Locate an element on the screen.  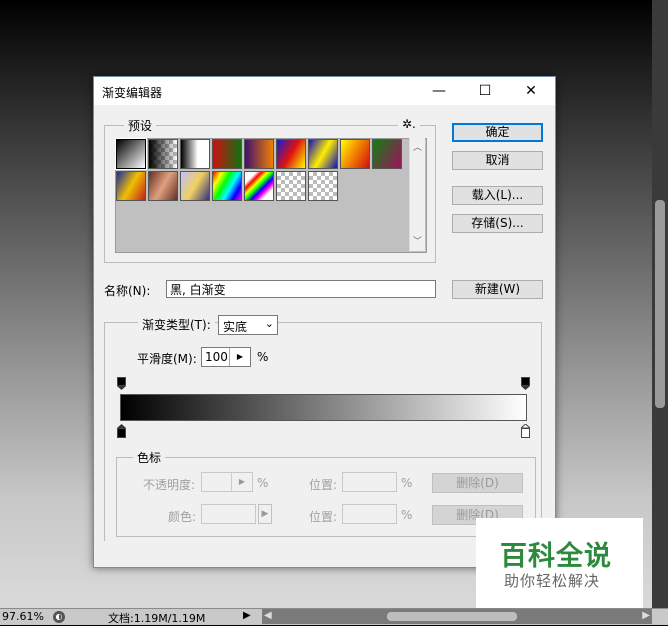
opacity-stepper-icon: ▶ is located at coordinates (241, 482).